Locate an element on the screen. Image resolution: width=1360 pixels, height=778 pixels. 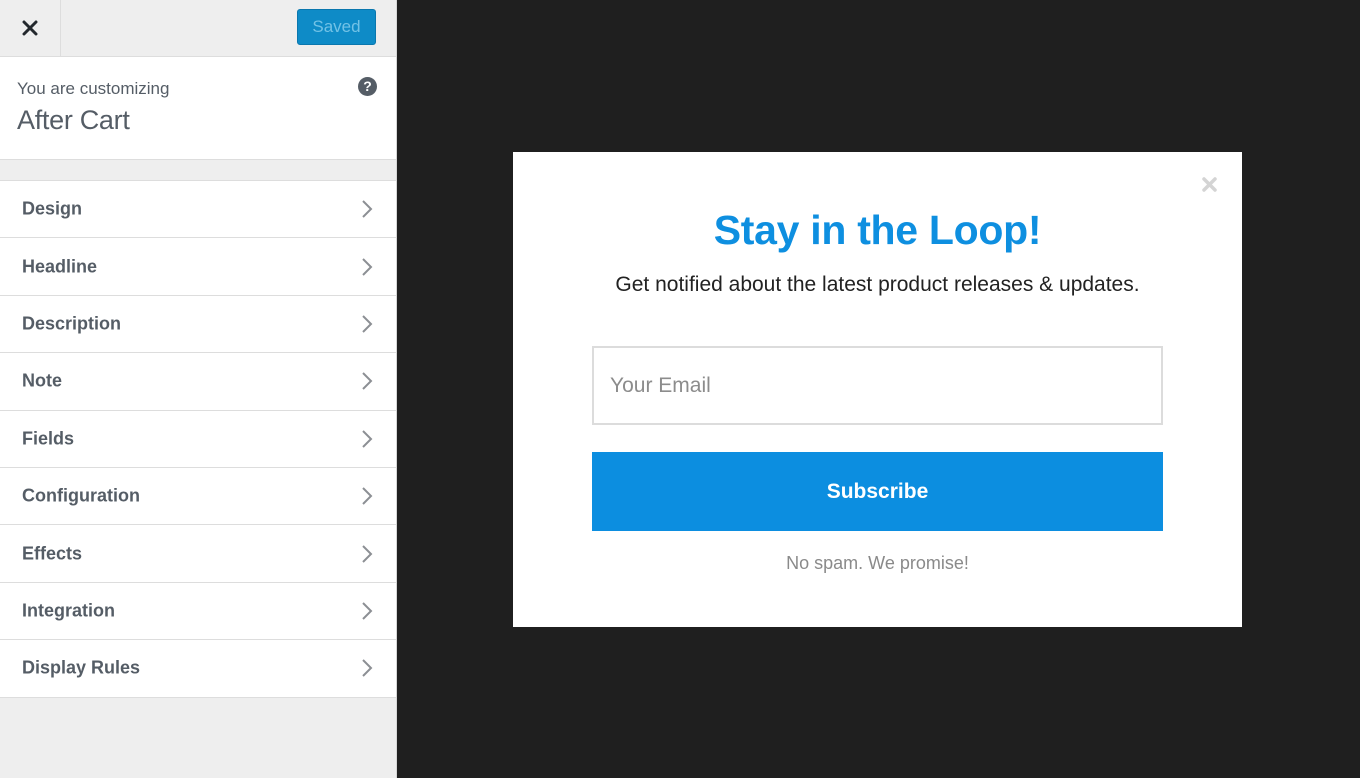
section-label: Configuration is located at coordinates (81, 495).